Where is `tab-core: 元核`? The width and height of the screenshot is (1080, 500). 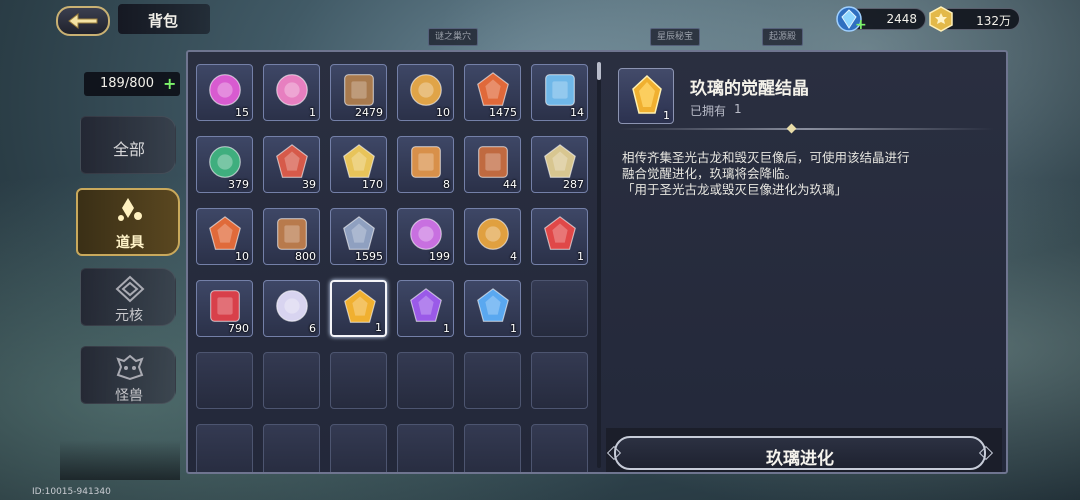
tab-core: 元核 is located at coordinates (128, 297).